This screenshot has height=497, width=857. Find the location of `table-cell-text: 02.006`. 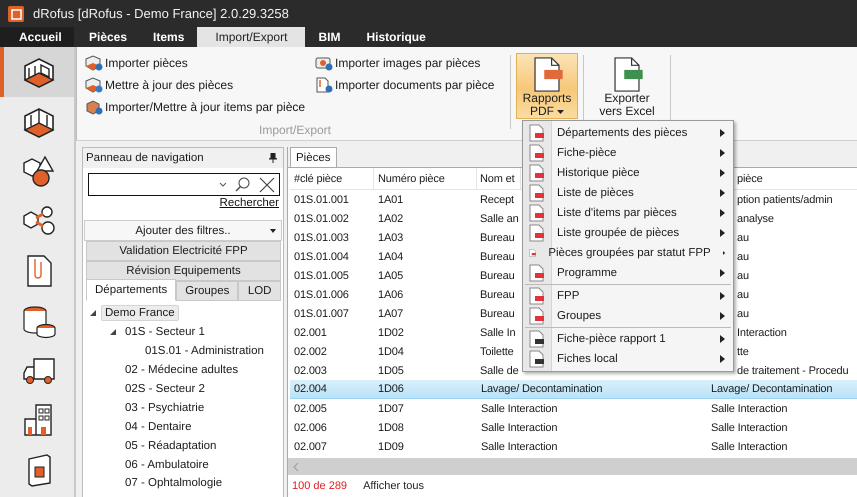

table-cell-text: 02.006 is located at coordinates (310, 428).